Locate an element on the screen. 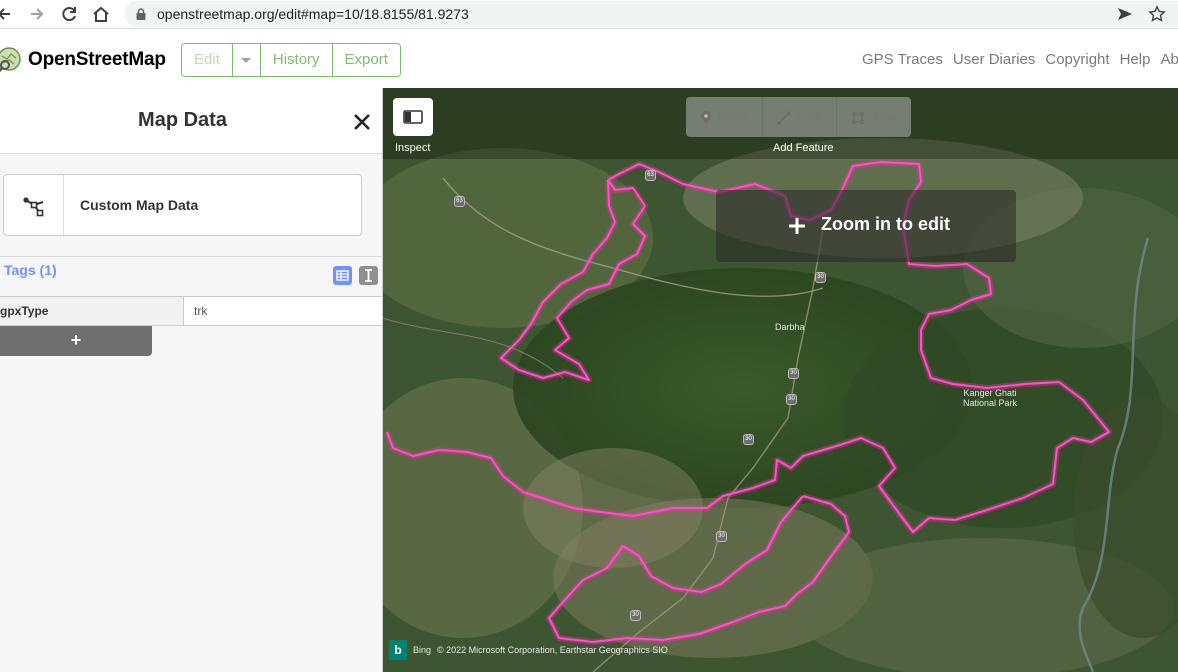 This screenshot has height=672, width=1178. text-view-button is located at coordinates (368, 275).